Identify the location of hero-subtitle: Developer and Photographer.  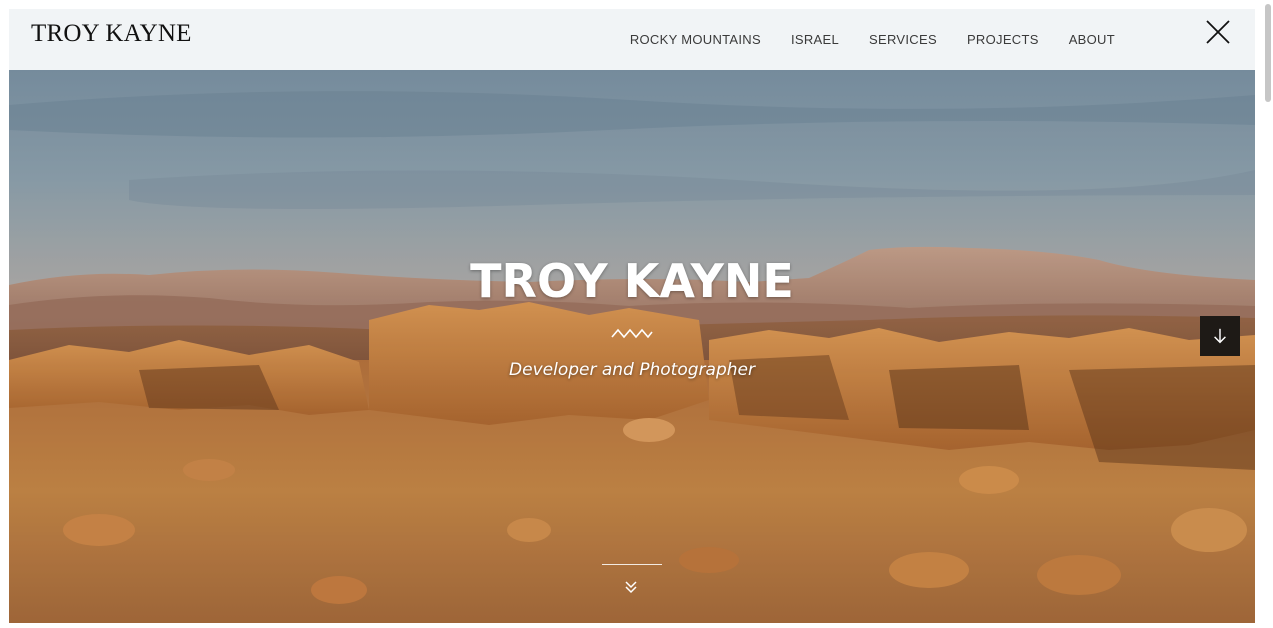
(632, 370).